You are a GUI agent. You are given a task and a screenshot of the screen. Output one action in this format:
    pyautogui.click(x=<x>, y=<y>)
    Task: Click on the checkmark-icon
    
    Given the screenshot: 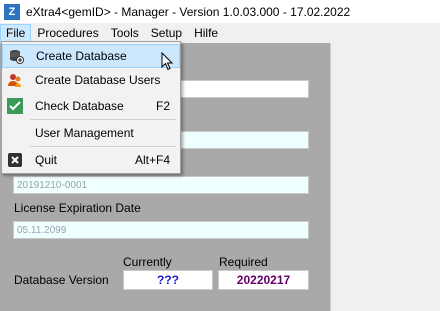 What is the action you would take?
    pyautogui.click(x=15, y=106)
    